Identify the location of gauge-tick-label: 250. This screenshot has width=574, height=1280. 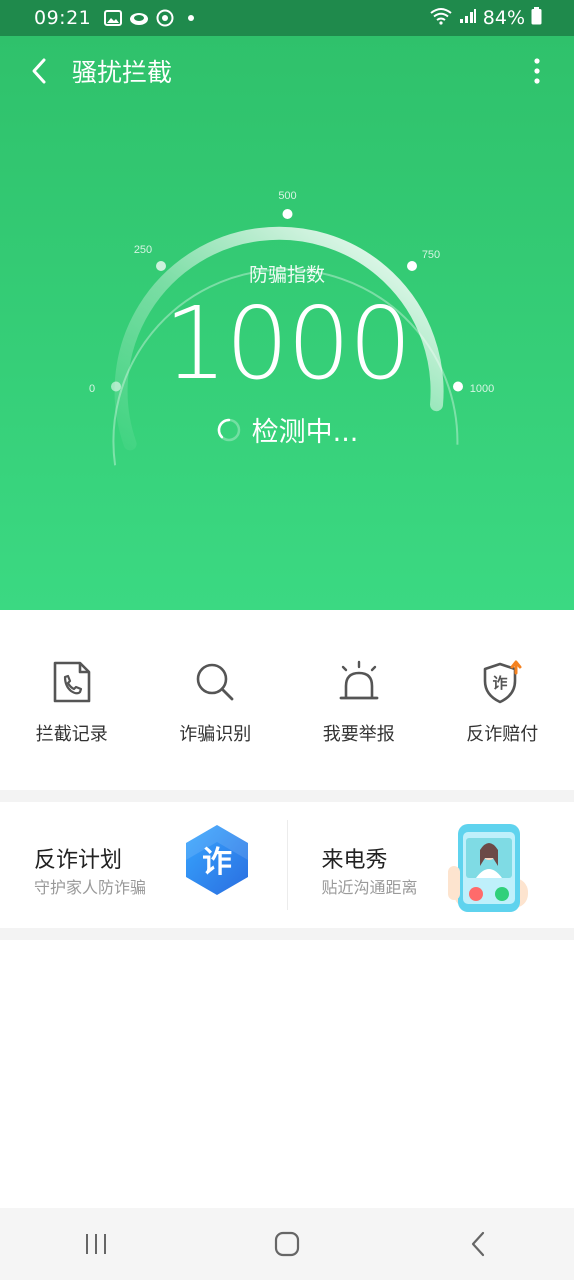
(143, 250).